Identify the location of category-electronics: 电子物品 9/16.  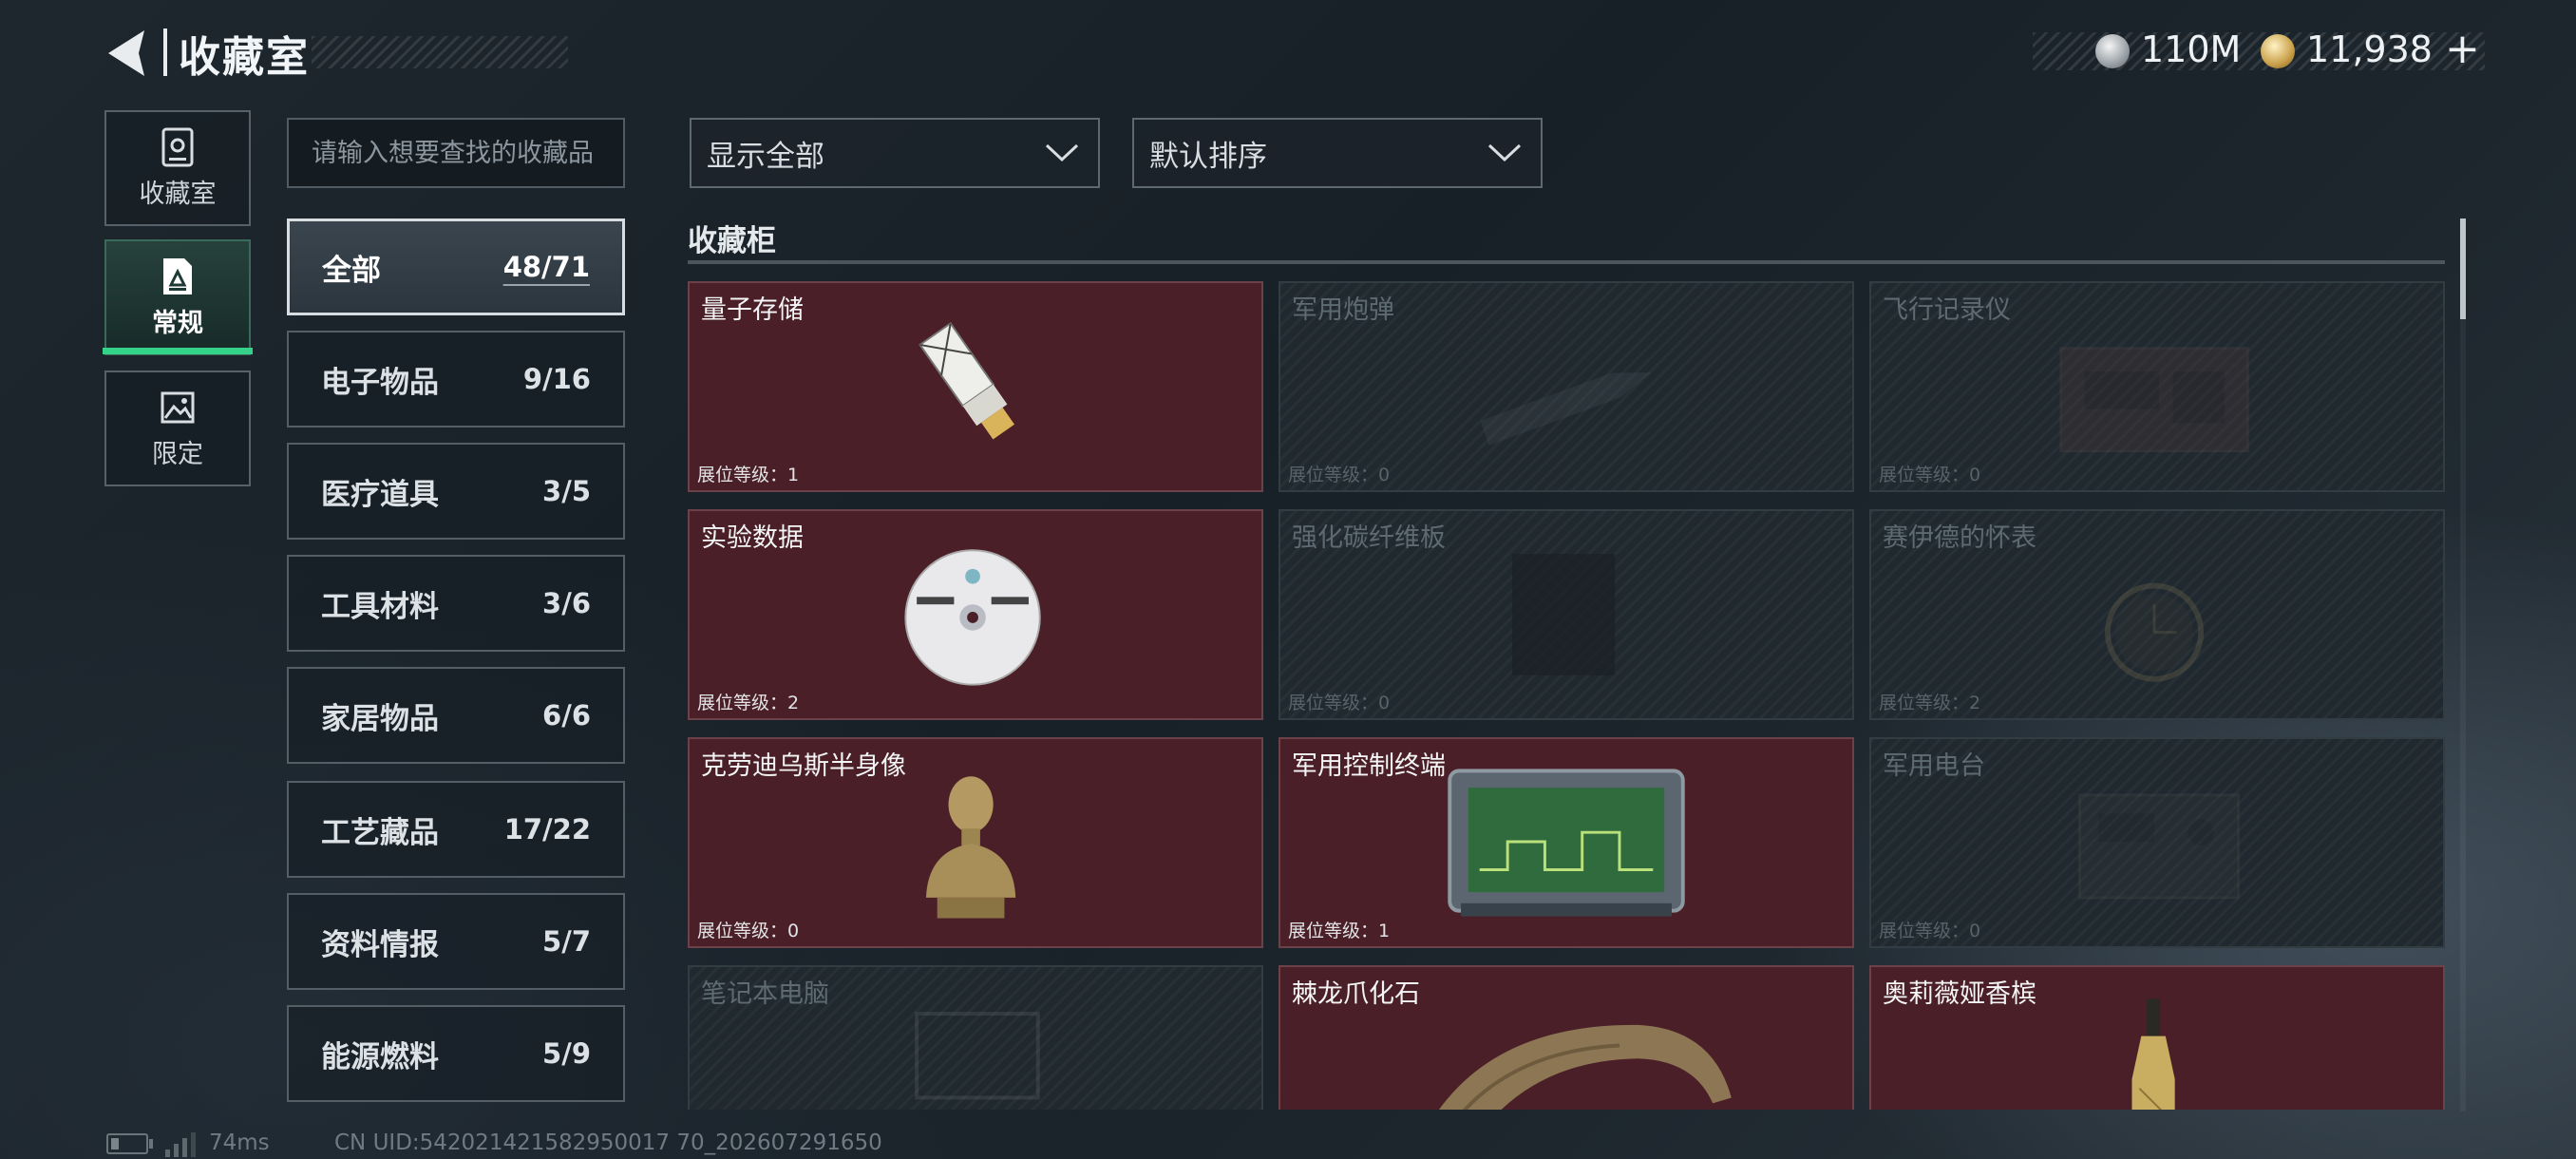
(456, 379).